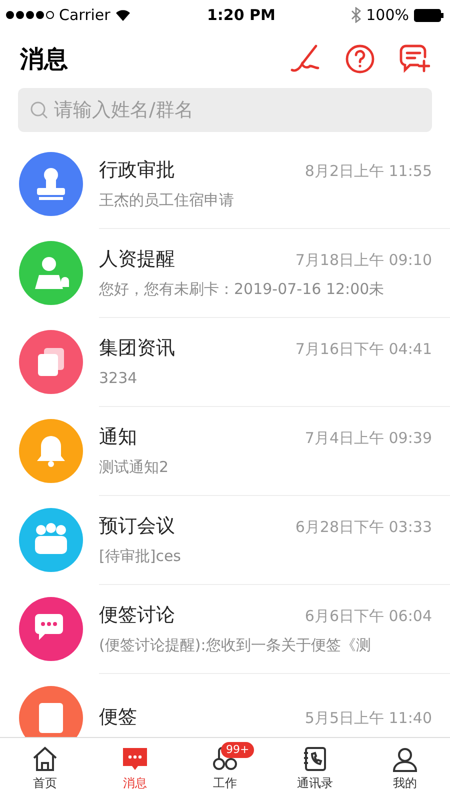 The height and width of the screenshot is (800, 450). What do you see at coordinates (45, 759) in the screenshot?
I see `home-icon` at bounding box center [45, 759].